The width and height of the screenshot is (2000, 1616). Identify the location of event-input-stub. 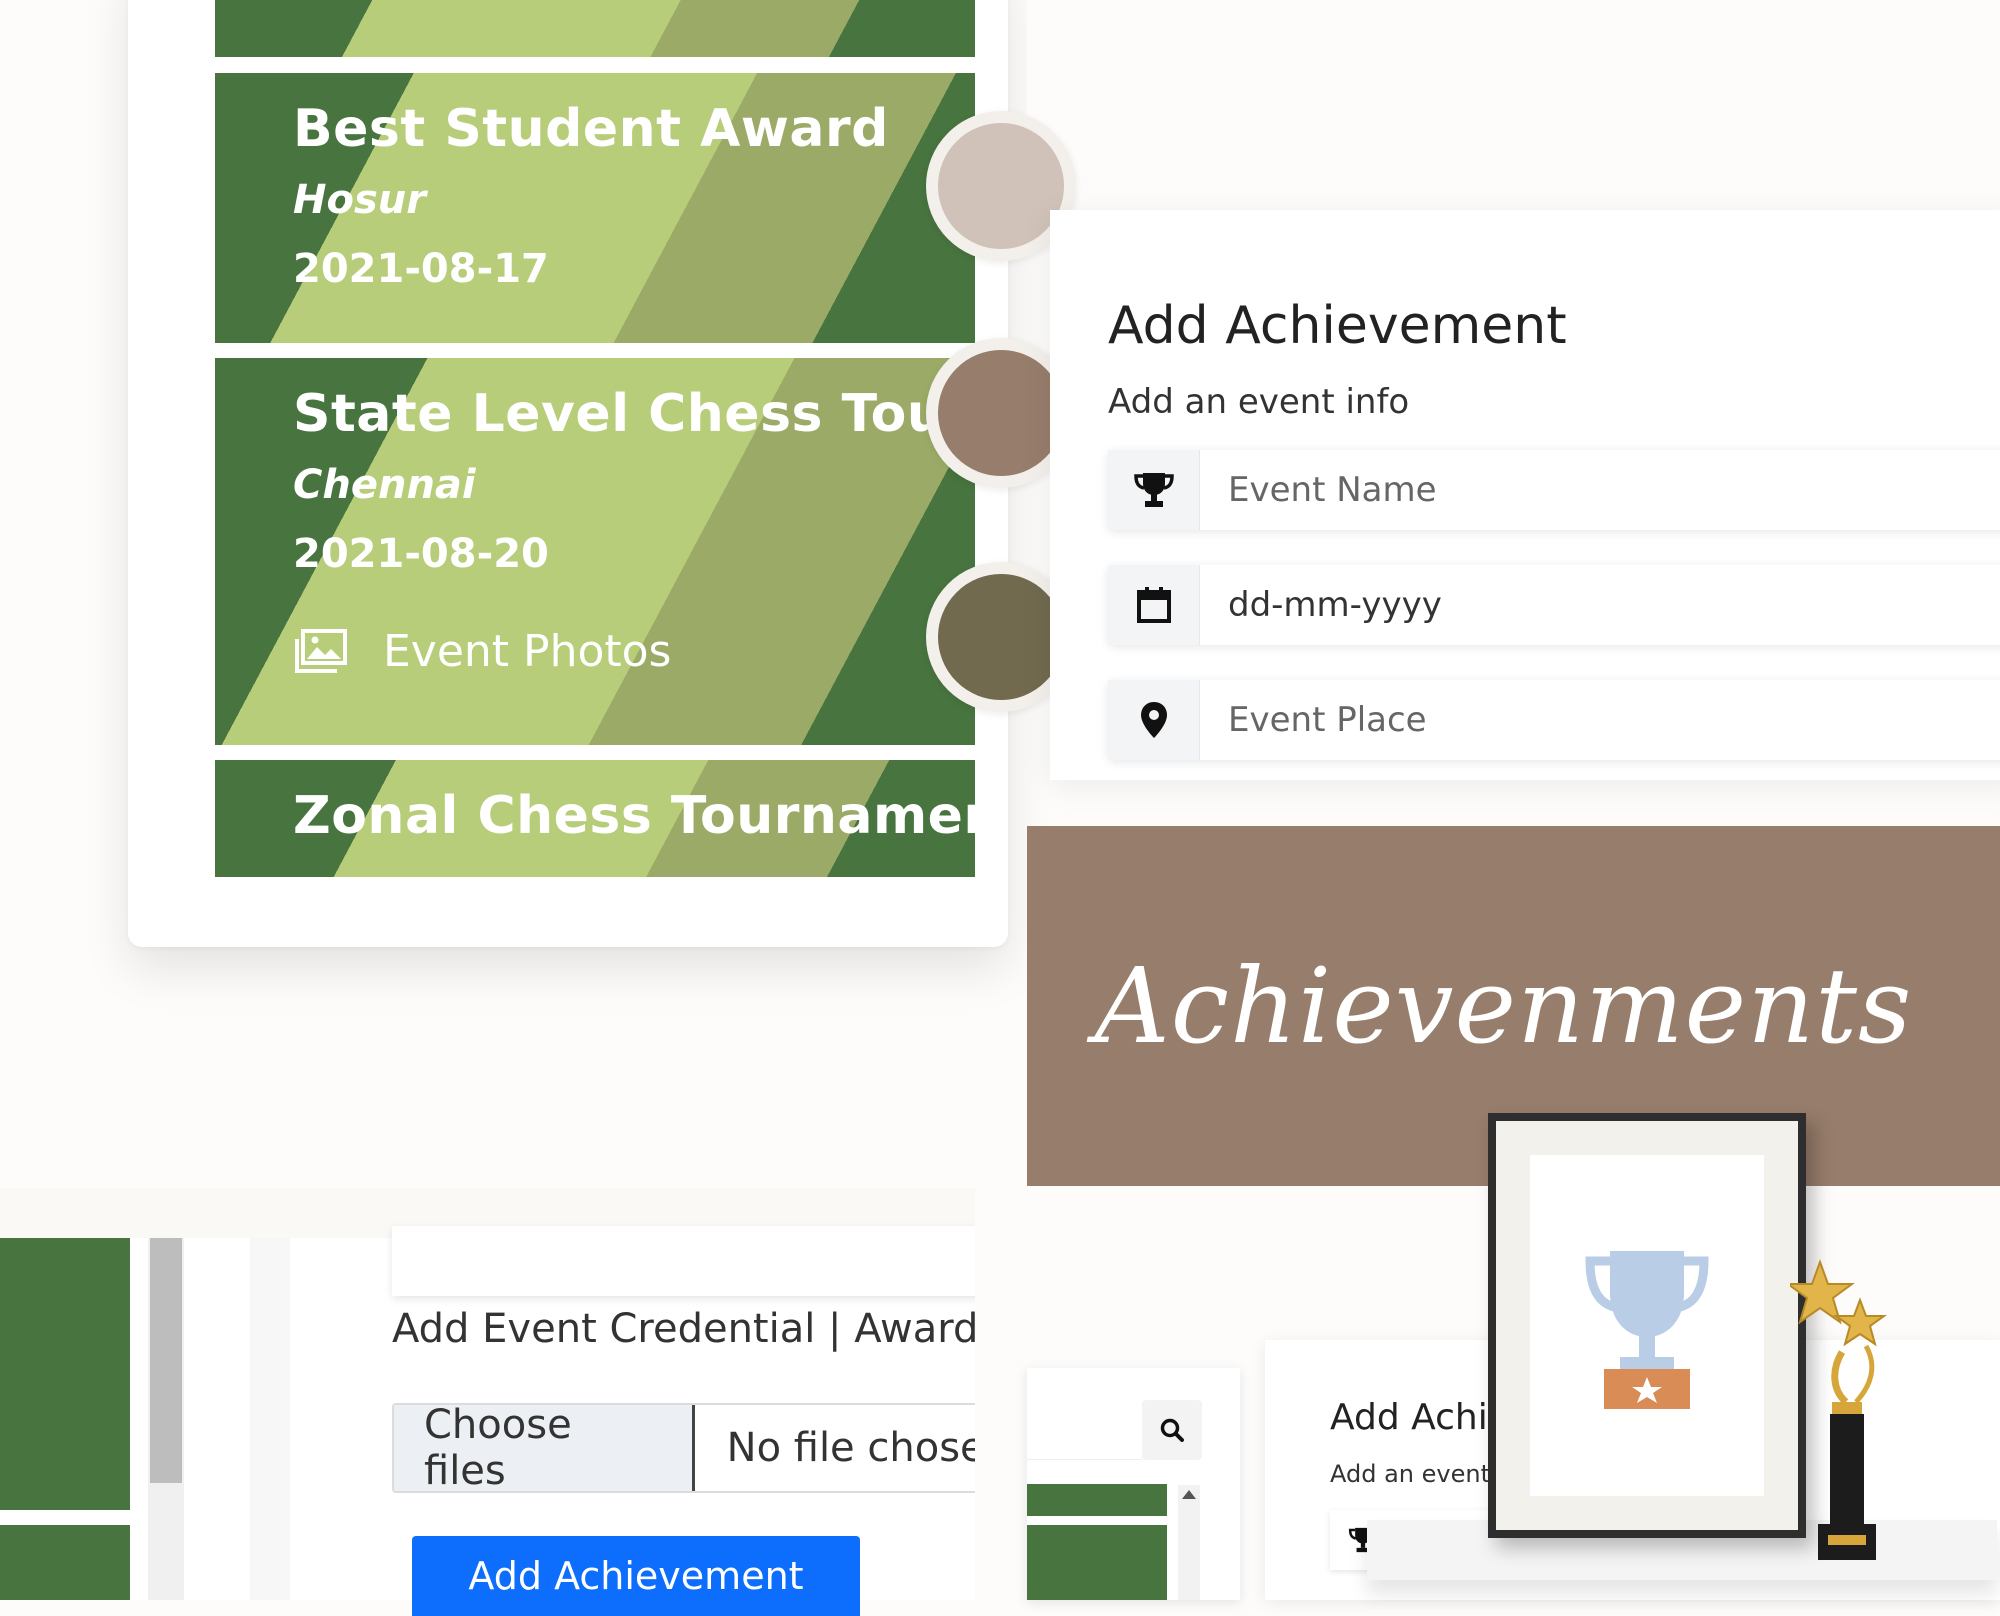
(692, 1261).